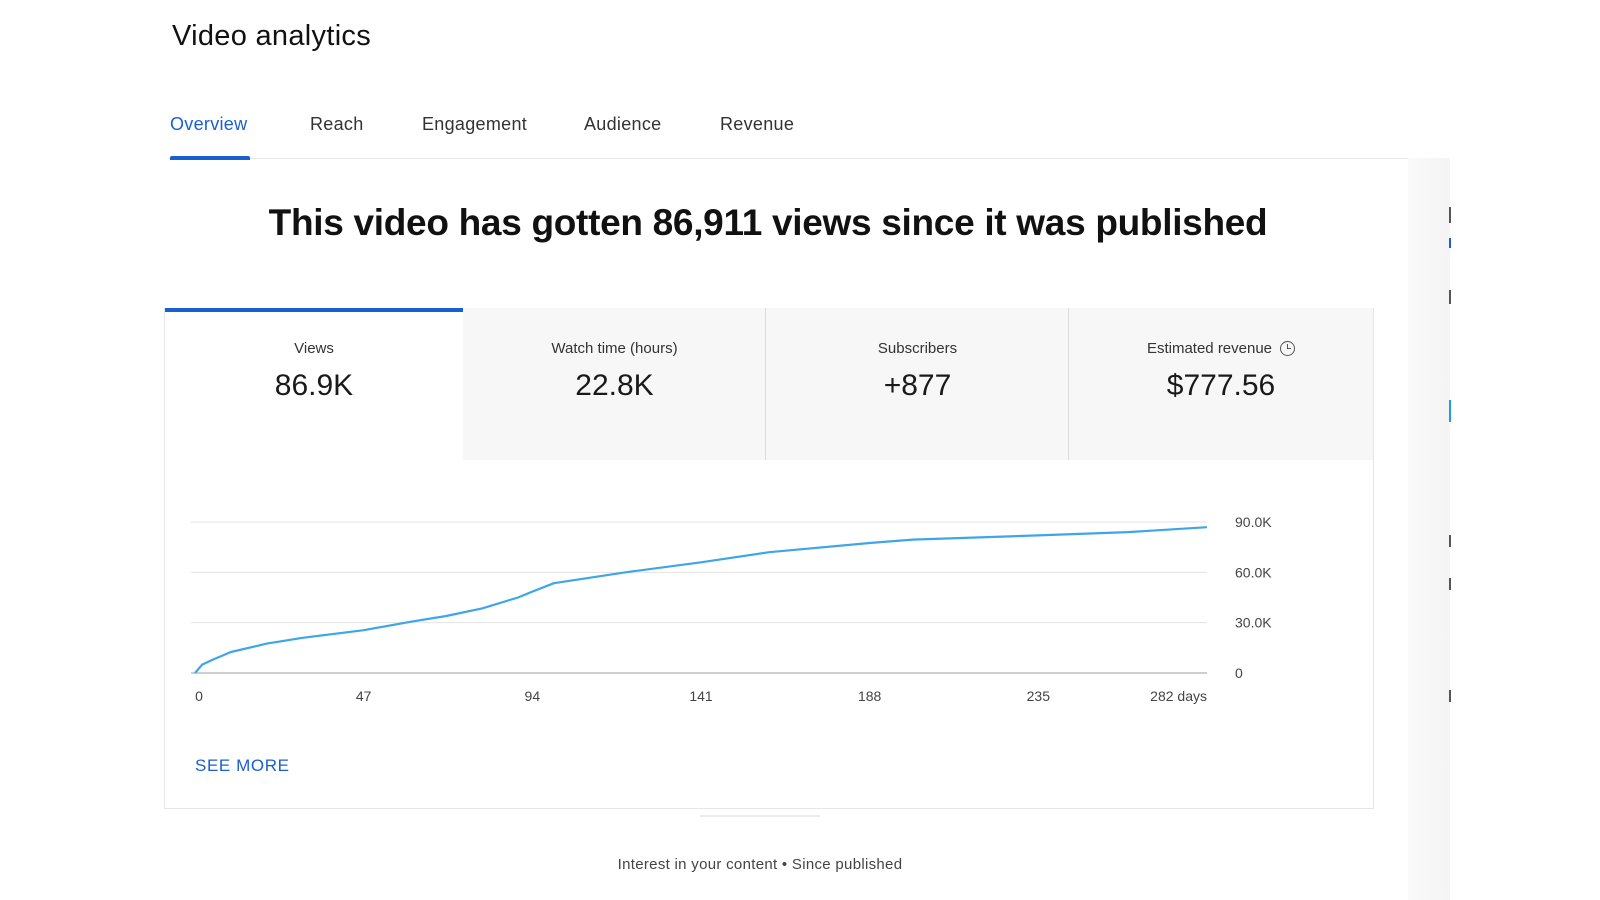  I want to click on page-title: Video analytics, so click(272, 36).